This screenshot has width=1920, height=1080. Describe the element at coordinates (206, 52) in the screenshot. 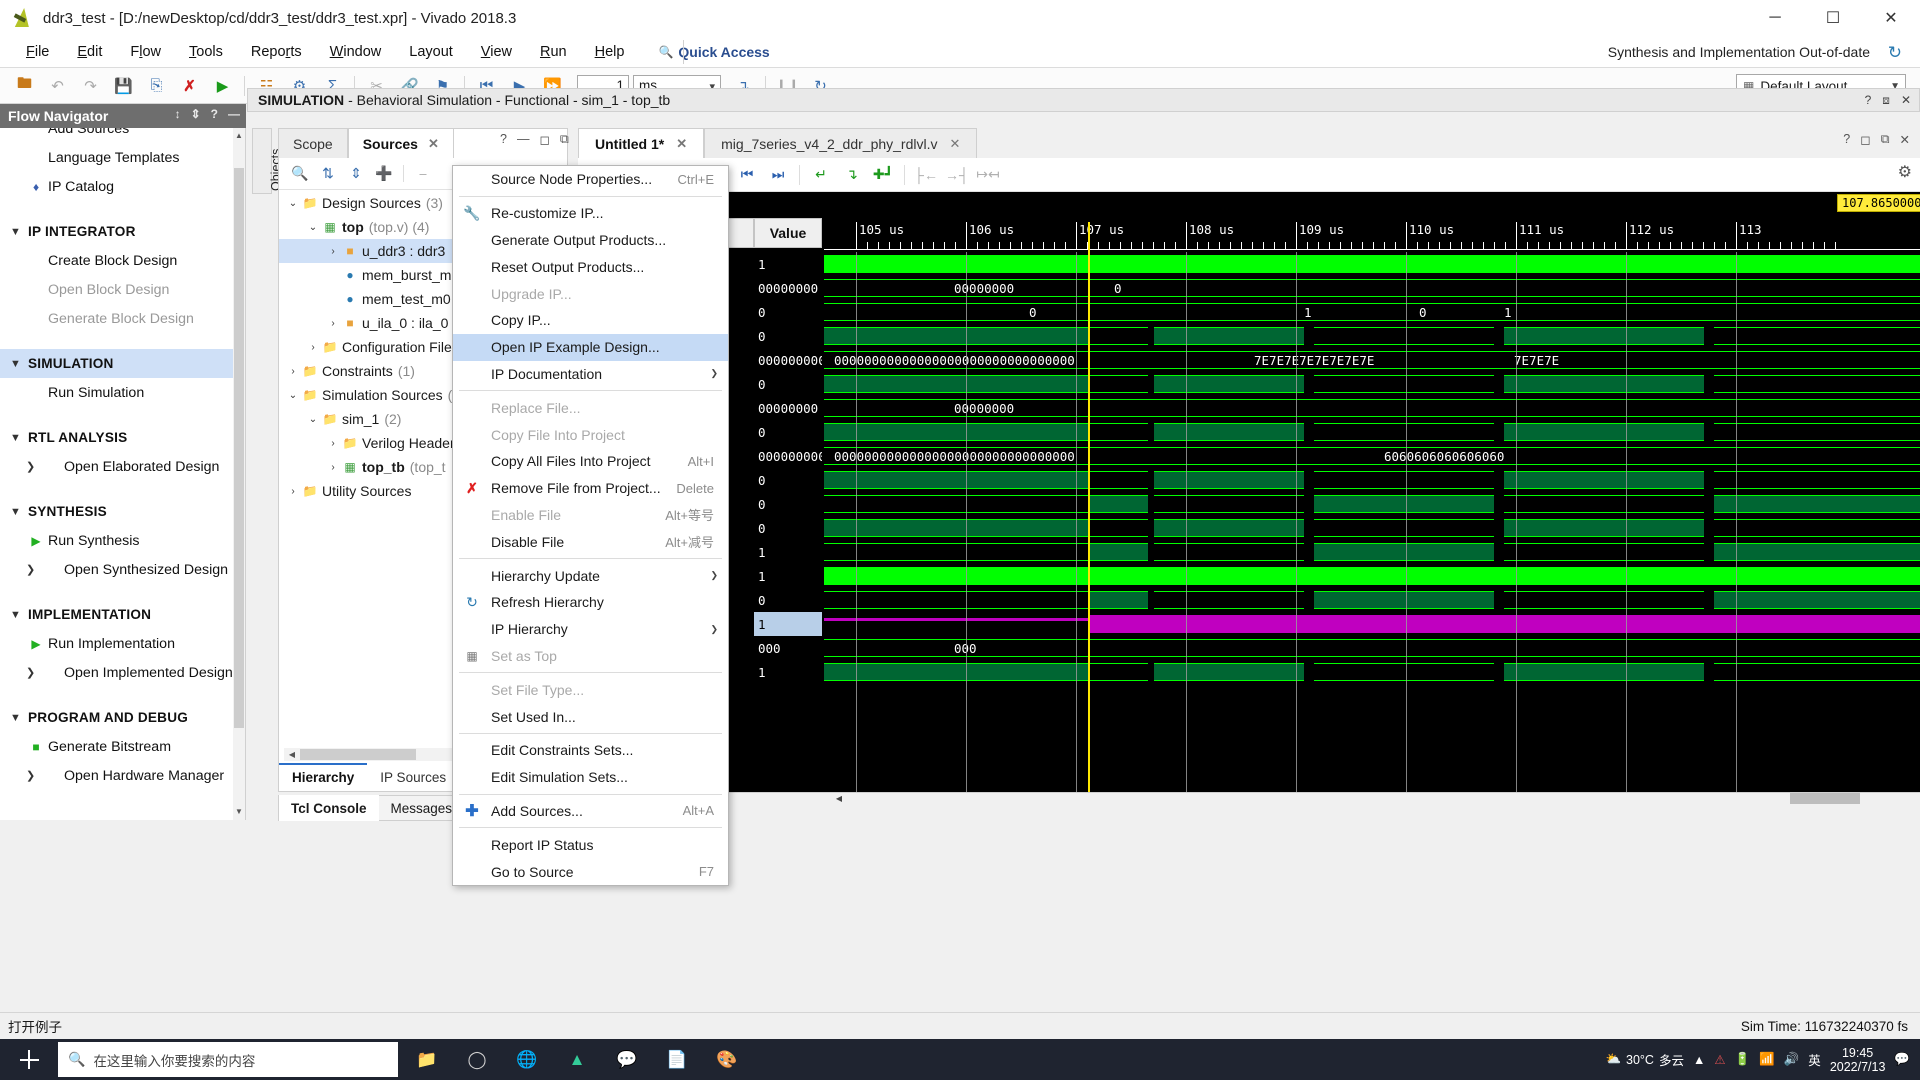

I see `menu-tools: Tools` at that location.